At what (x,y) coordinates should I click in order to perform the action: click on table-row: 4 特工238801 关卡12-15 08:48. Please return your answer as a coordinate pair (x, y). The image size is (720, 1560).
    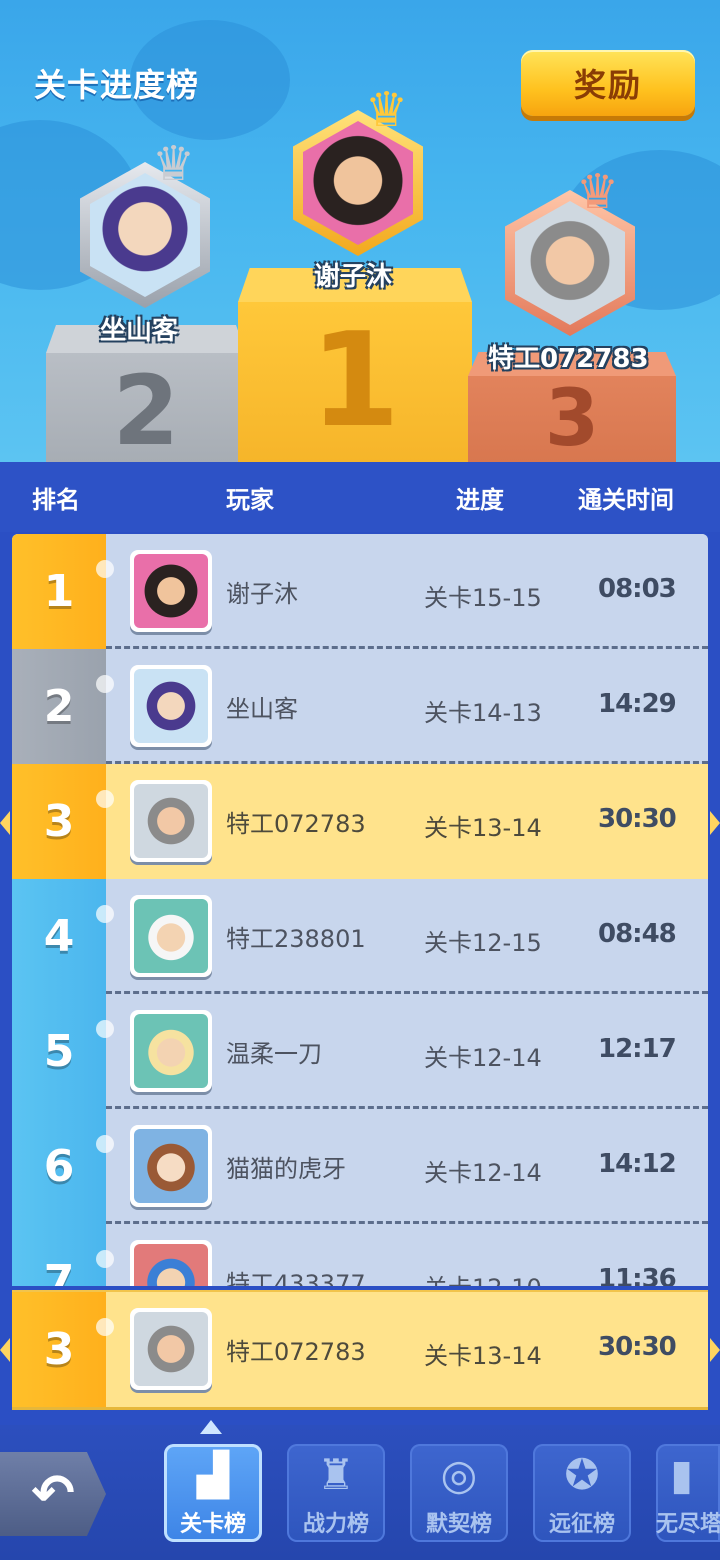
    Looking at the image, I should click on (360, 936).